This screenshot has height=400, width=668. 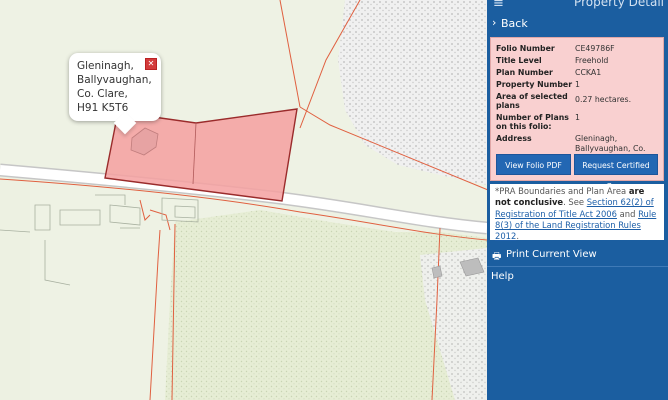 I want to click on detail-key: Plan Number, so click(x=524, y=72).